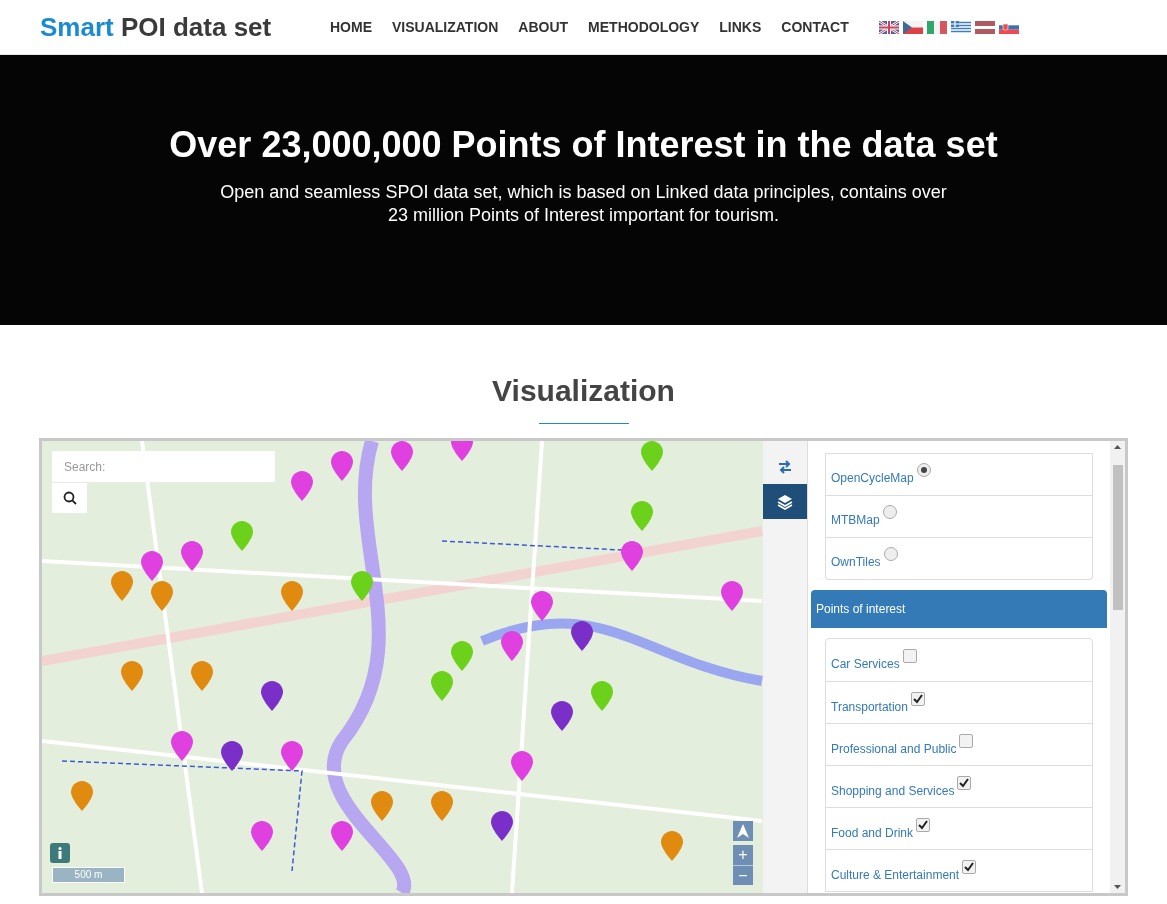 This screenshot has width=1167, height=904. I want to click on scrollbar-thumb, so click(1117, 537).